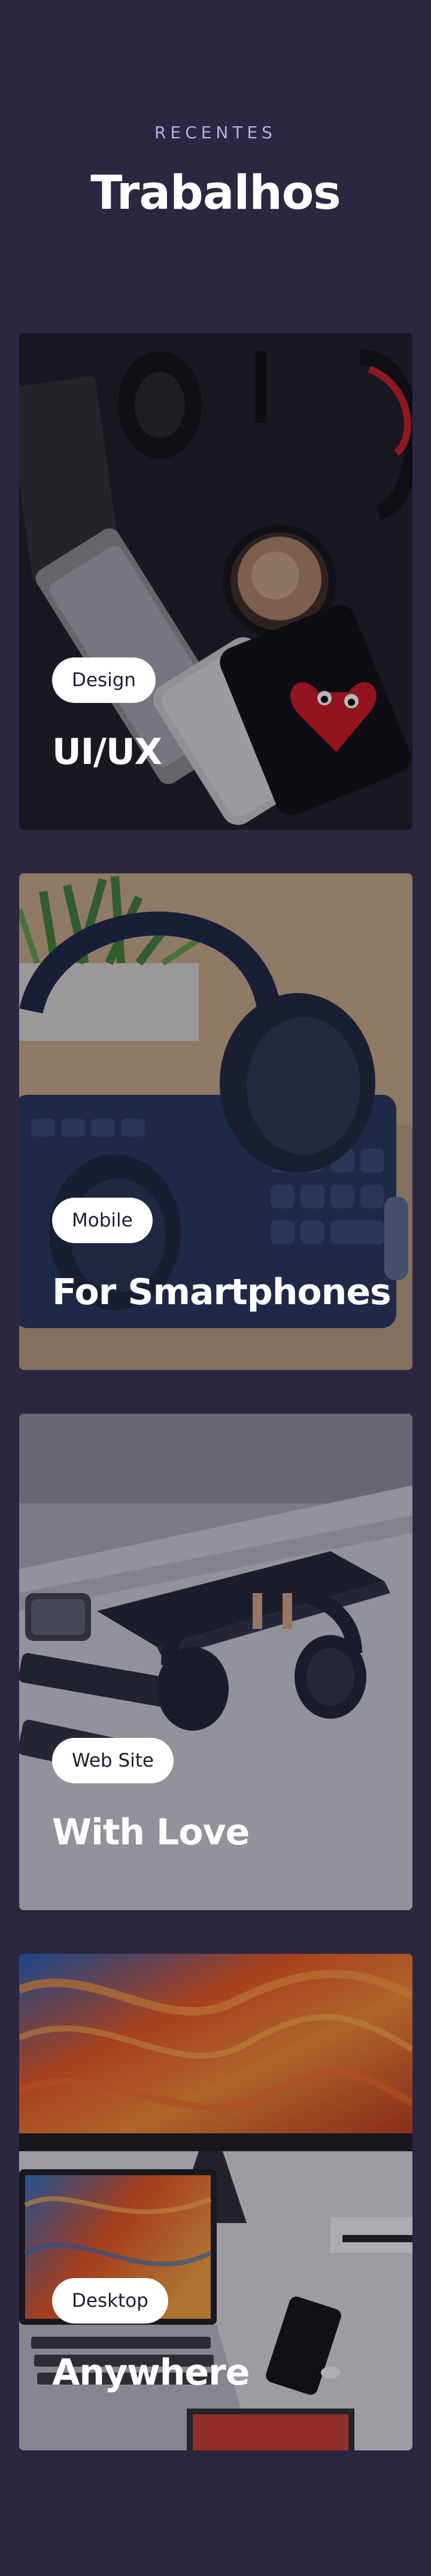 This screenshot has height=2576, width=431. What do you see at coordinates (102, 1220) in the screenshot?
I see `card-tag: Mobile` at bounding box center [102, 1220].